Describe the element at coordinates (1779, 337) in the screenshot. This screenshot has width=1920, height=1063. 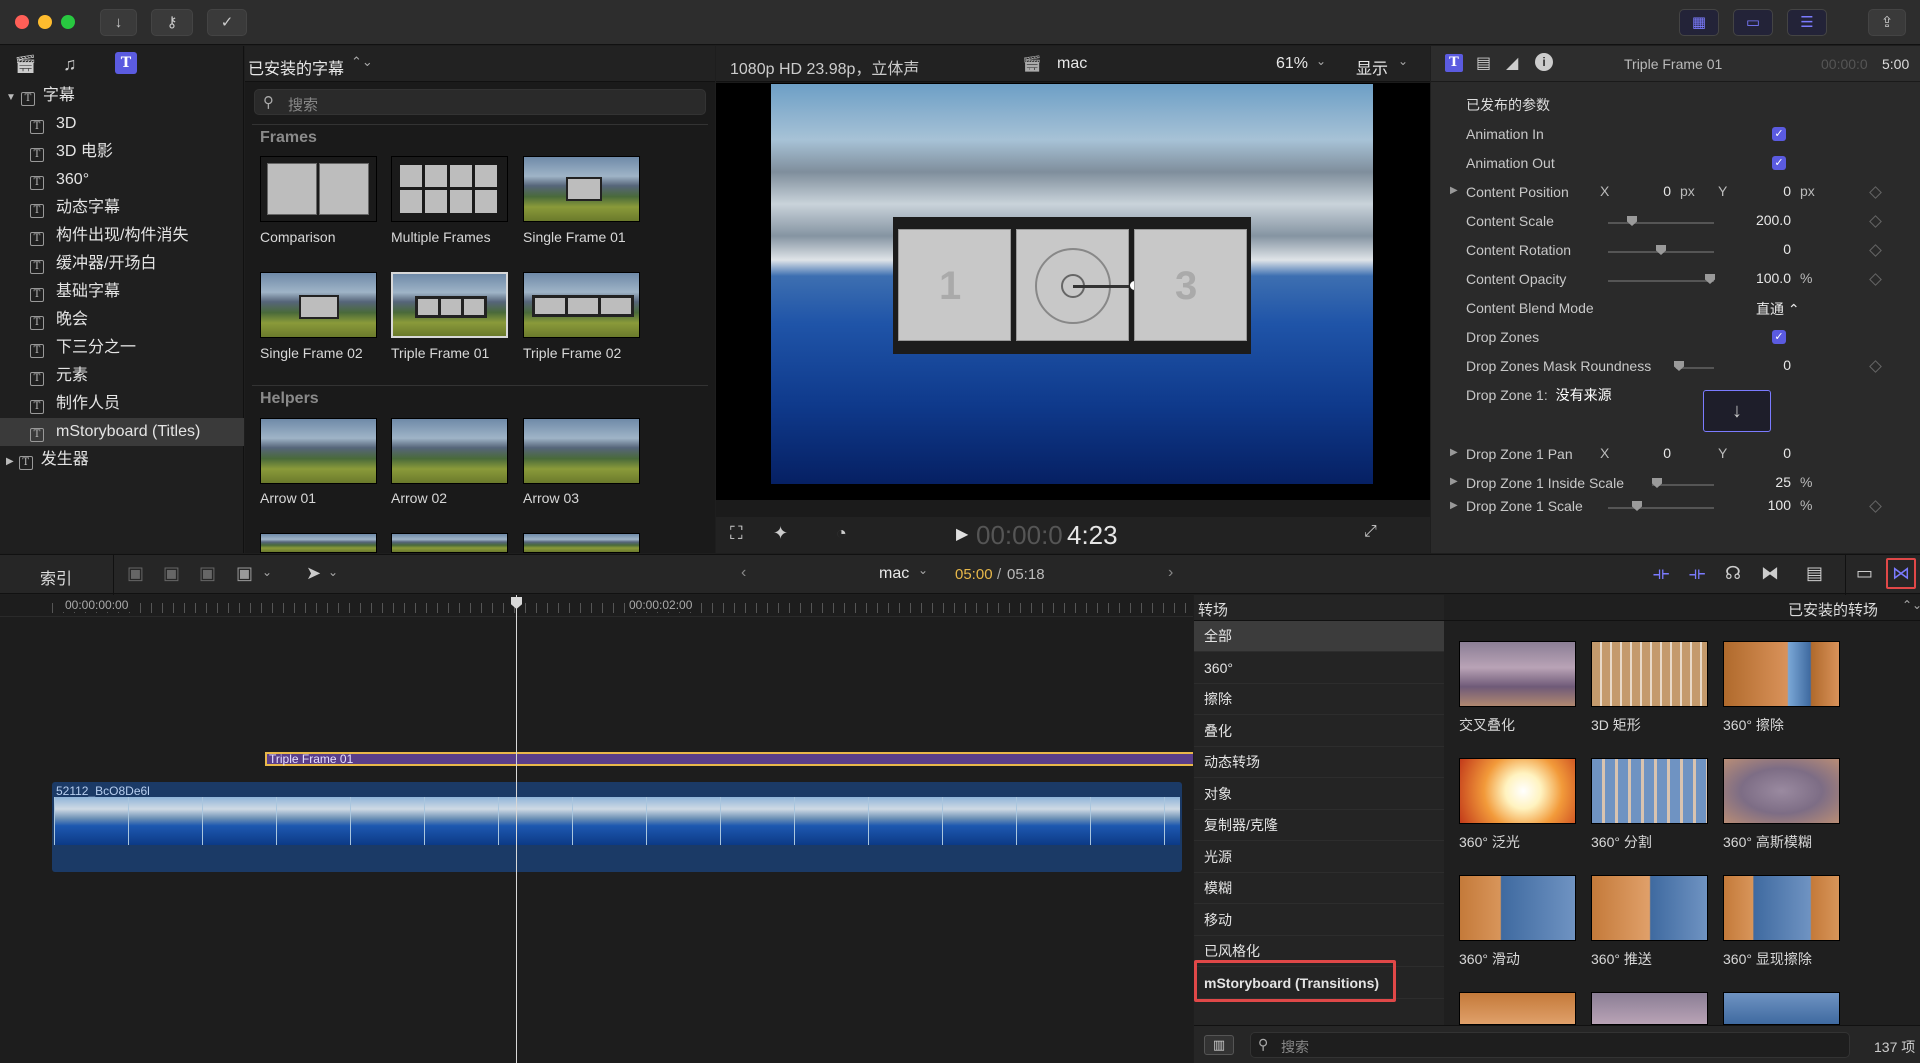
I see `drop-zones-checkbox: ✓` at that location.